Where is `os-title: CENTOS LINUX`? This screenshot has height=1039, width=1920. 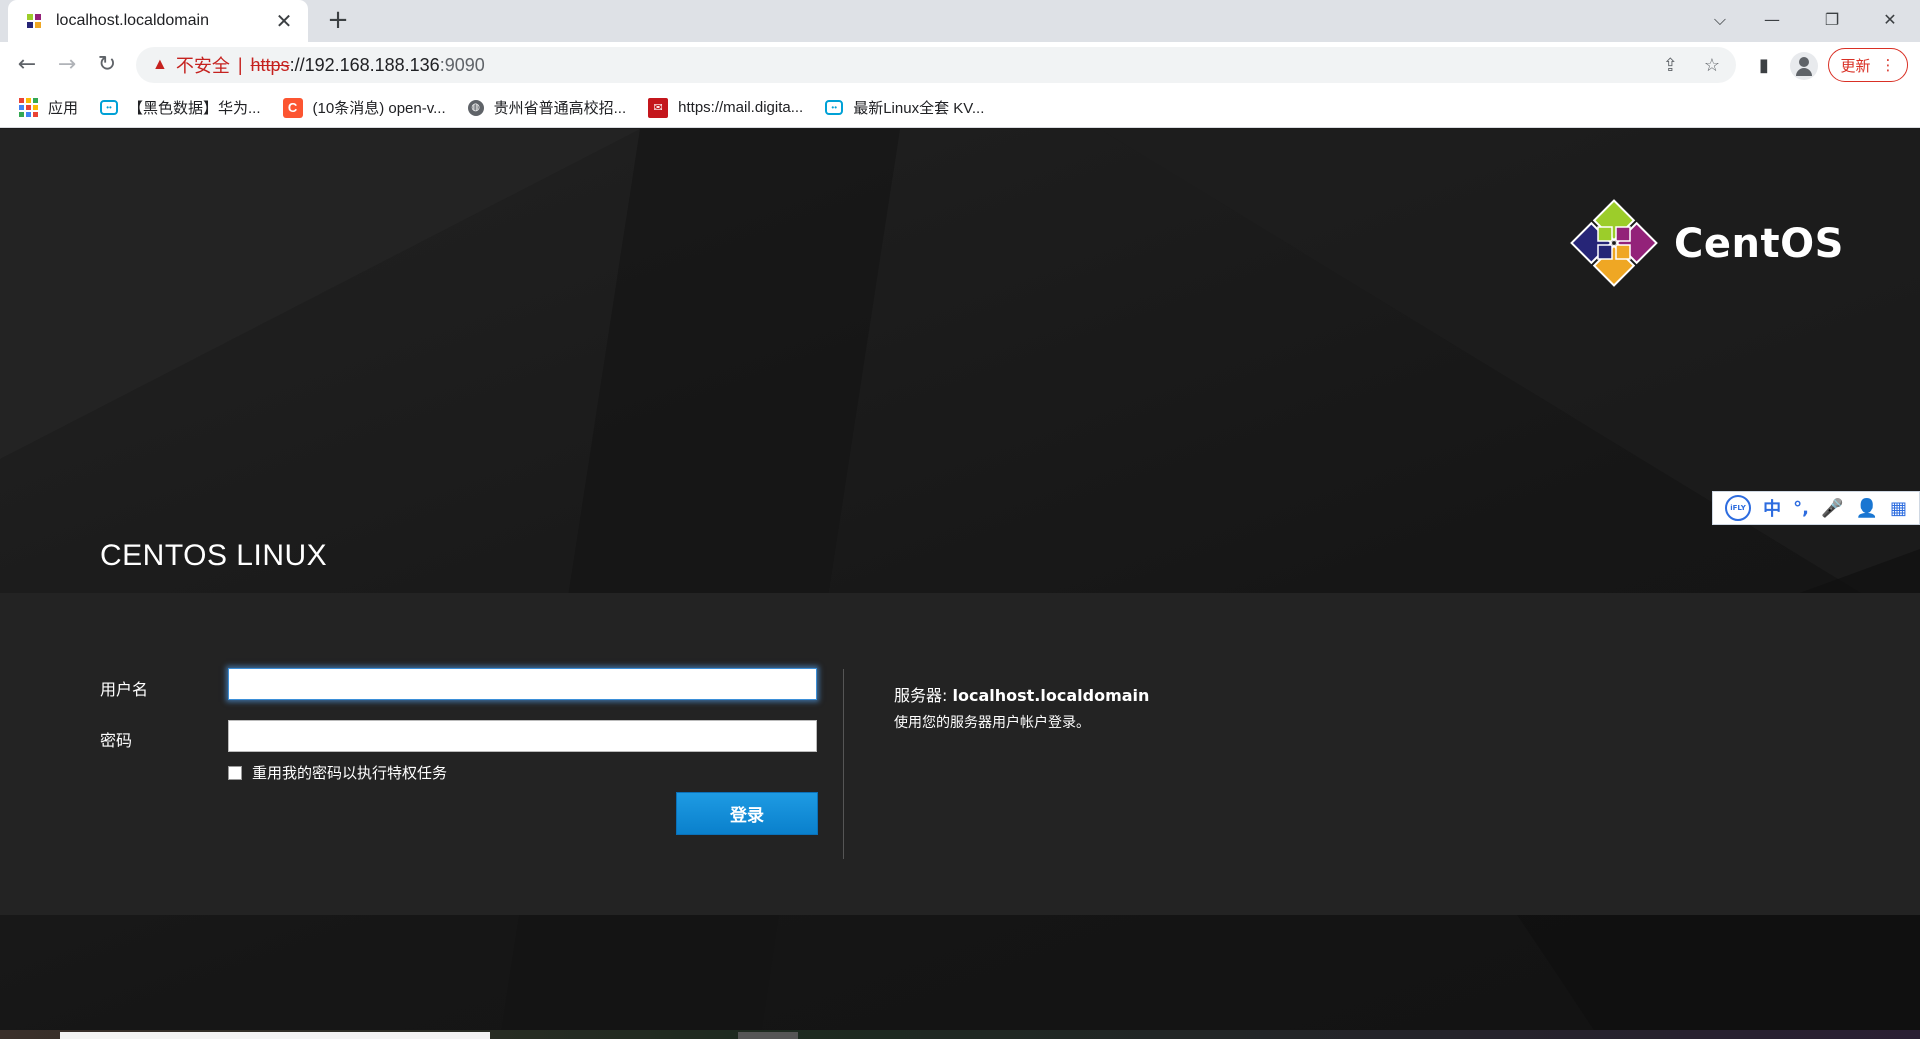
os-title: CENTOS LINUX is located at coordinates (214, 555).